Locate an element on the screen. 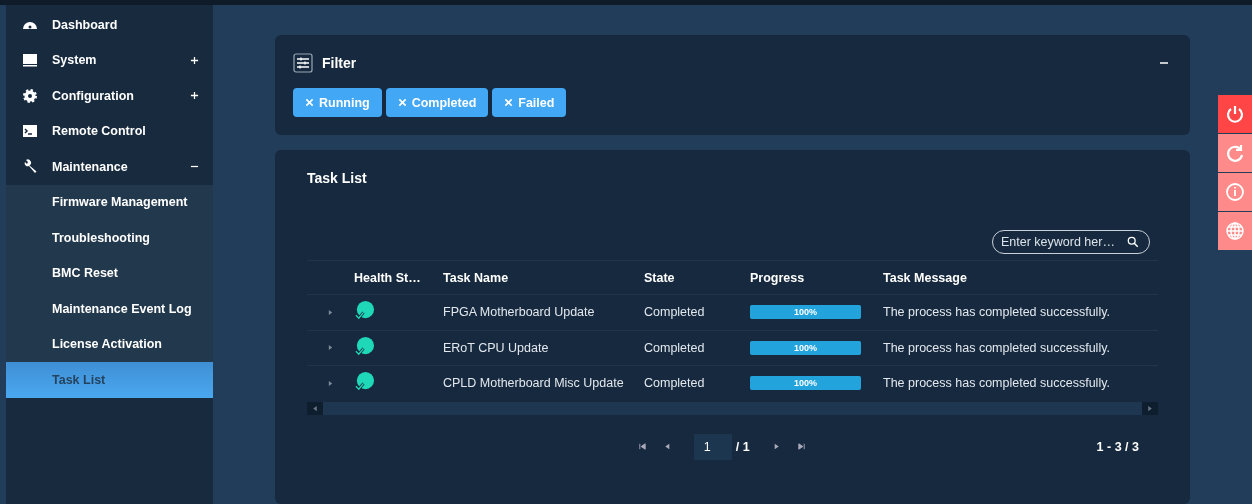 The image size is (1252, 504). info-icon is located at coordinates (1235, 192).